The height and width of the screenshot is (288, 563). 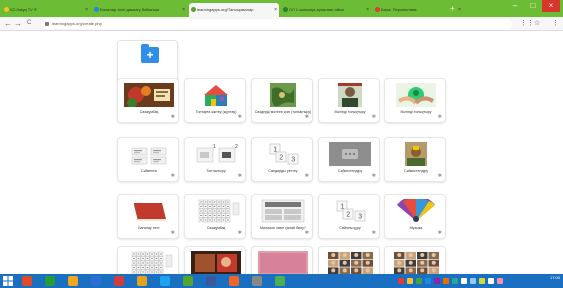 I want to click on app-tile: 1 2 3 Сандарды реттеу ✱, so click(x=282, y=159).